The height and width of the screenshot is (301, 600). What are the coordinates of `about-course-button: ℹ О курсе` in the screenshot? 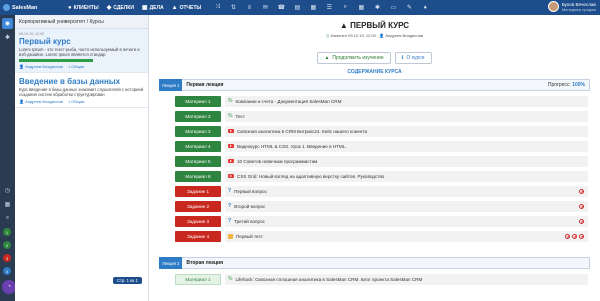 It's located at (413, 58).